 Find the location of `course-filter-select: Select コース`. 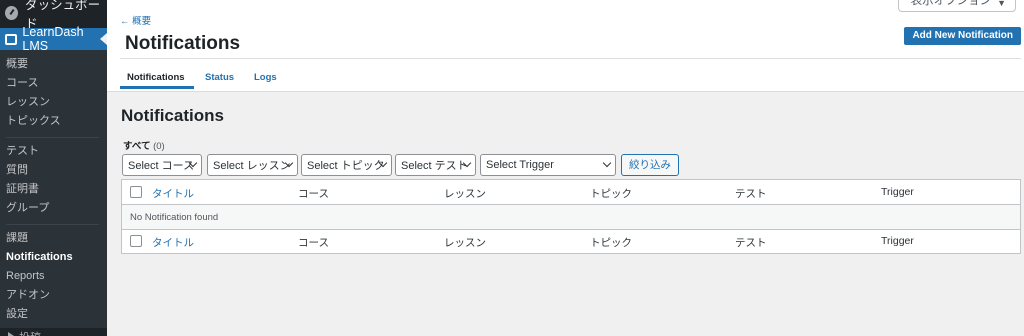

course-filter-select: Select コース is located at coordinates (162, 165).